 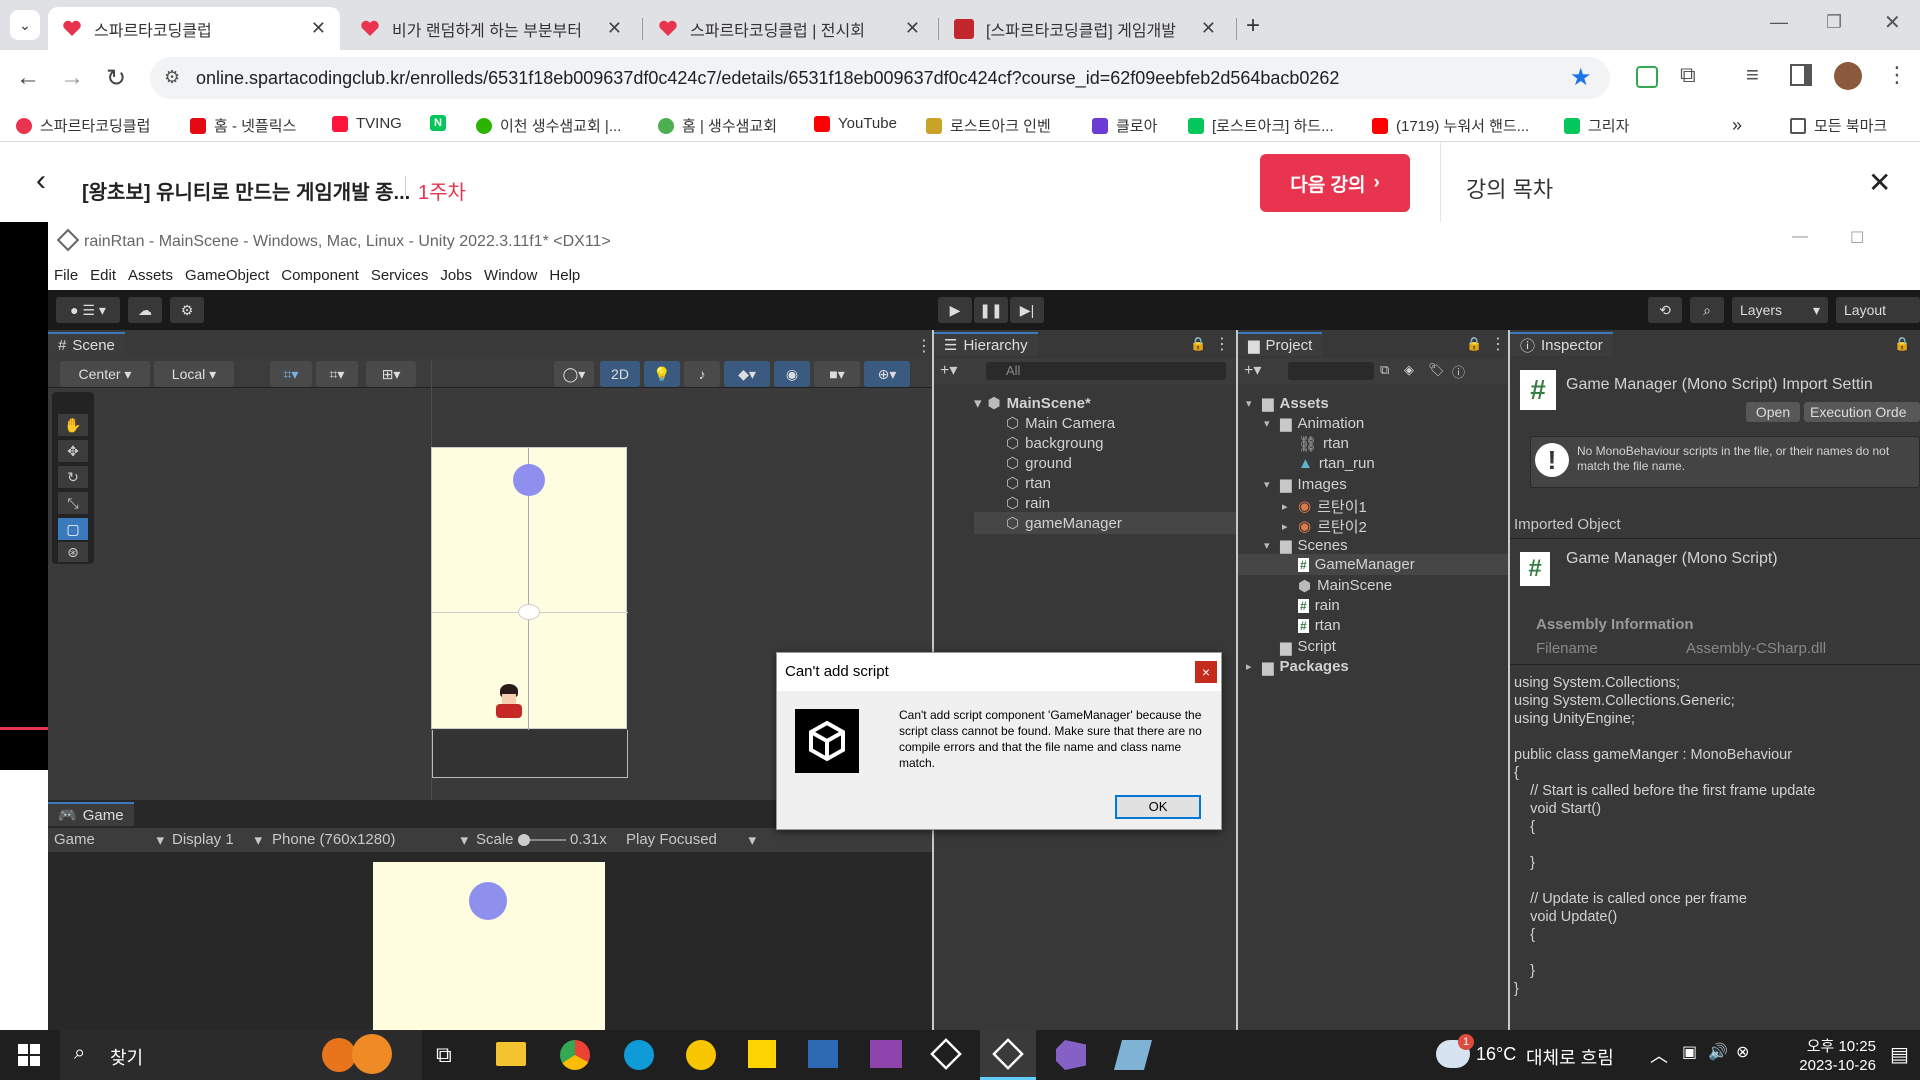 I want to click on browser-tab-4: [스파르타코딩클럽] 게임개발 ✕, so click(x=1085, y=28).